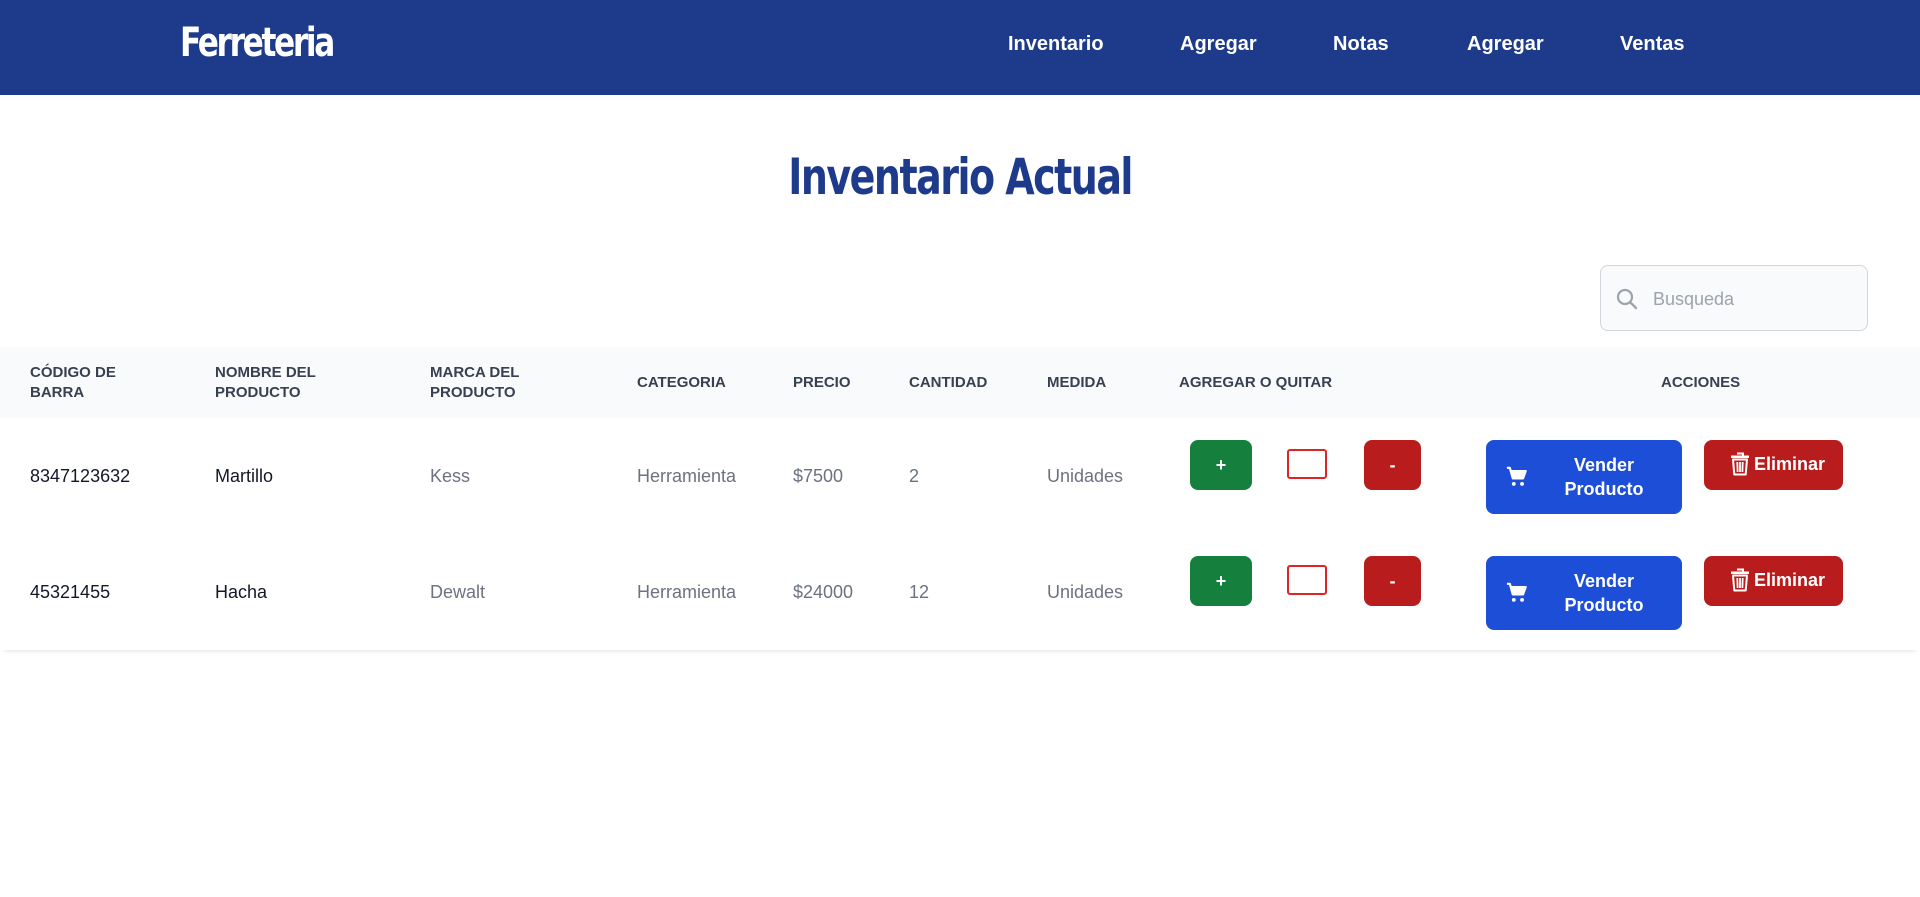 The image size is (1920, 897). I want to click on header-precio: PRECIO, so click(822, 382).